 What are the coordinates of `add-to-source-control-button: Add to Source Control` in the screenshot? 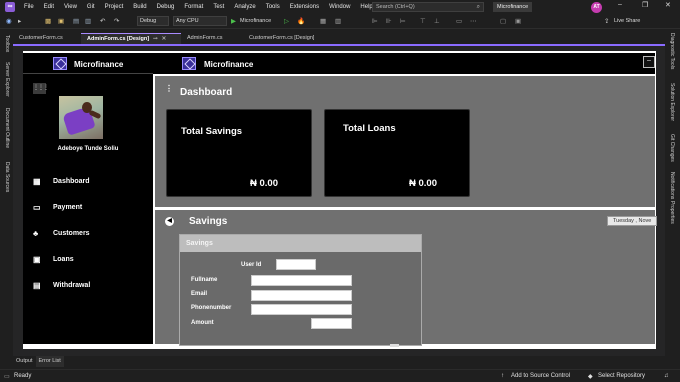 It's located at (540, 376).